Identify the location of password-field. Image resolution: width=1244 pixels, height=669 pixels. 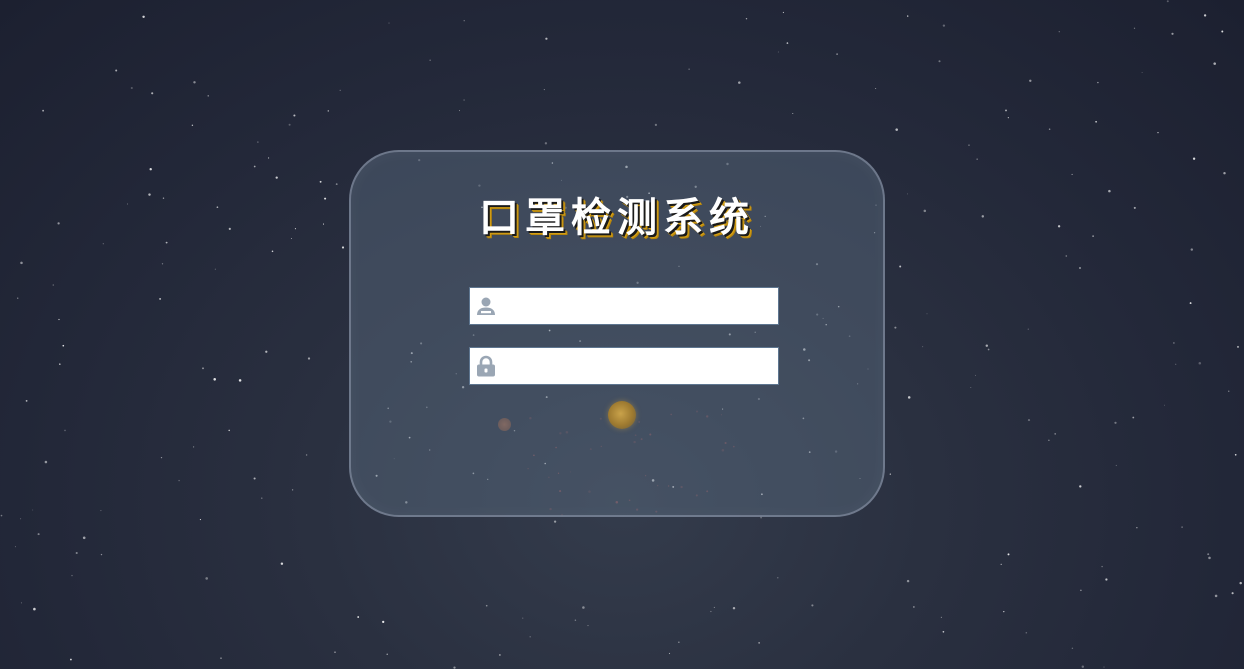
(624, 366).